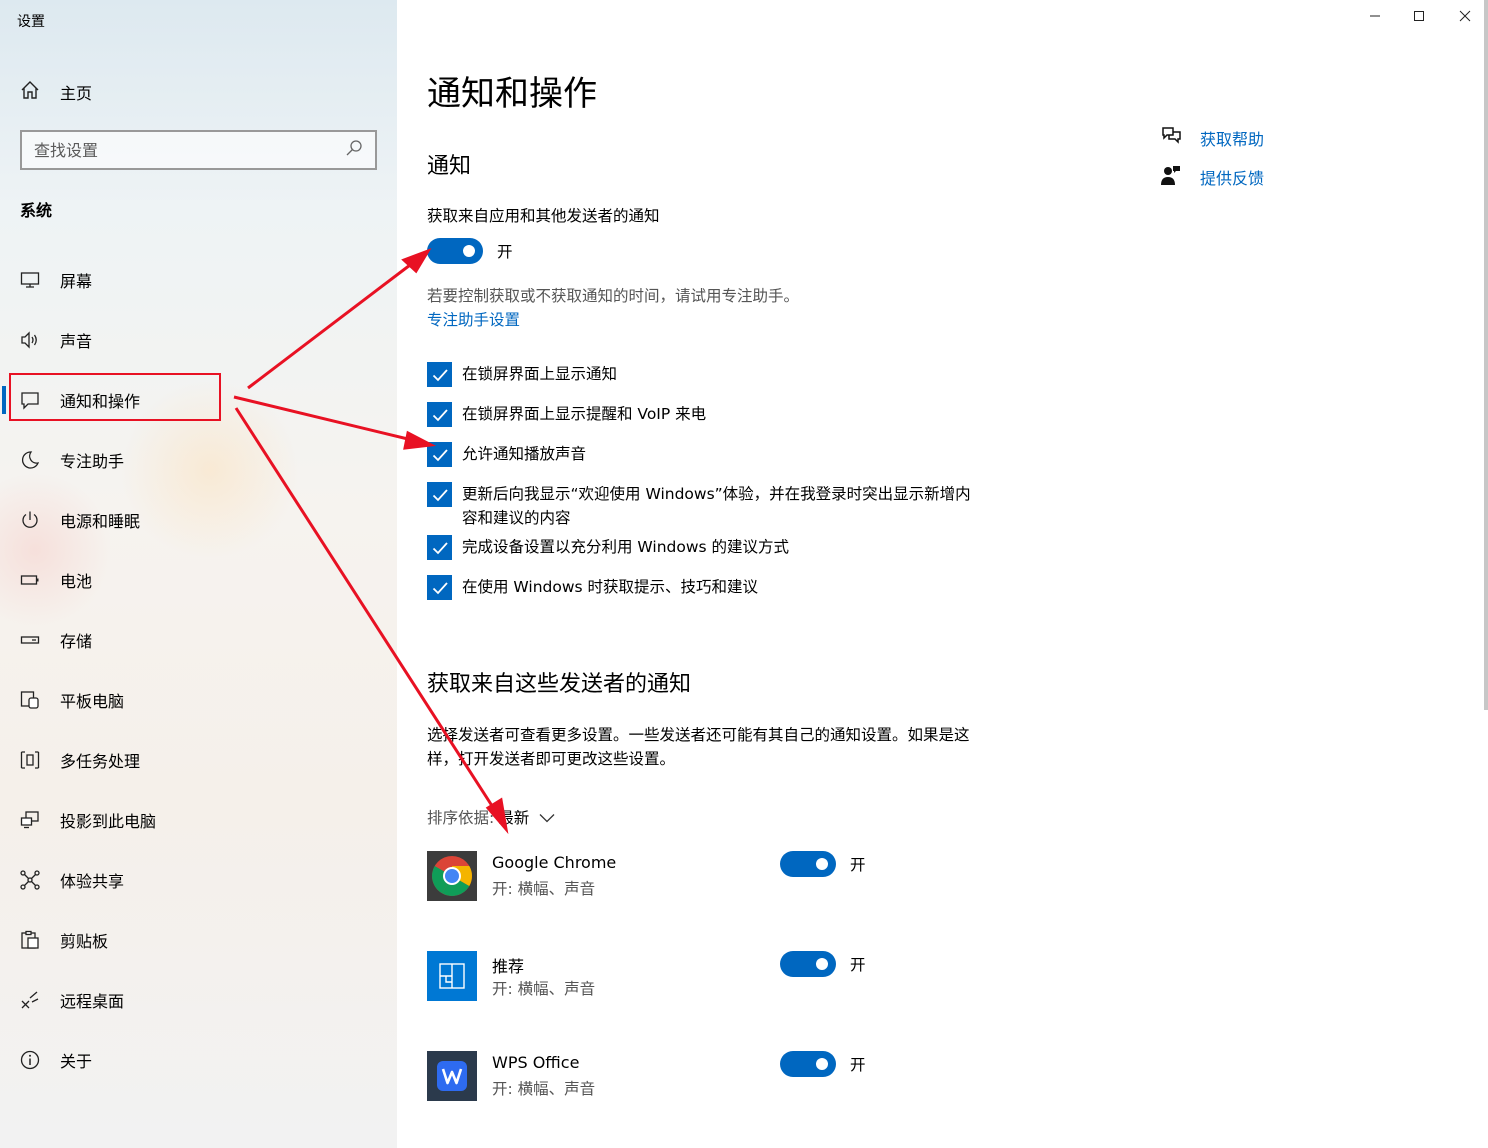  I want to click on sidebar-section-title: 系统, so click(36, 210).